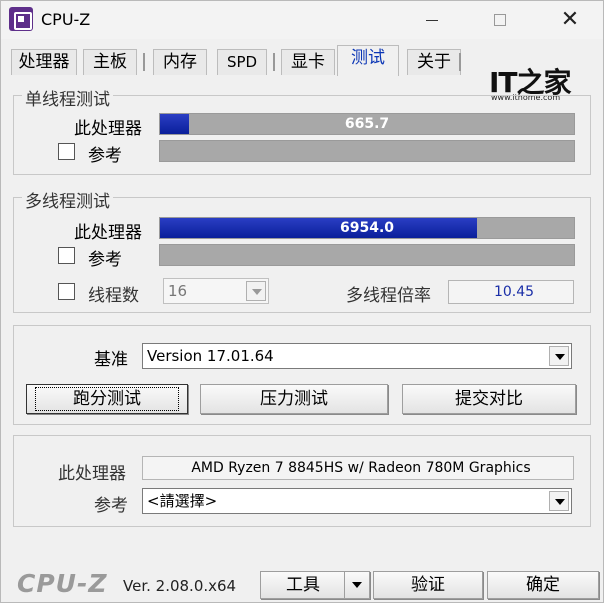 This screenshot has height=603, width=604. I want to click on single-this-cpu-bar: 665.7, so click(367, 124).